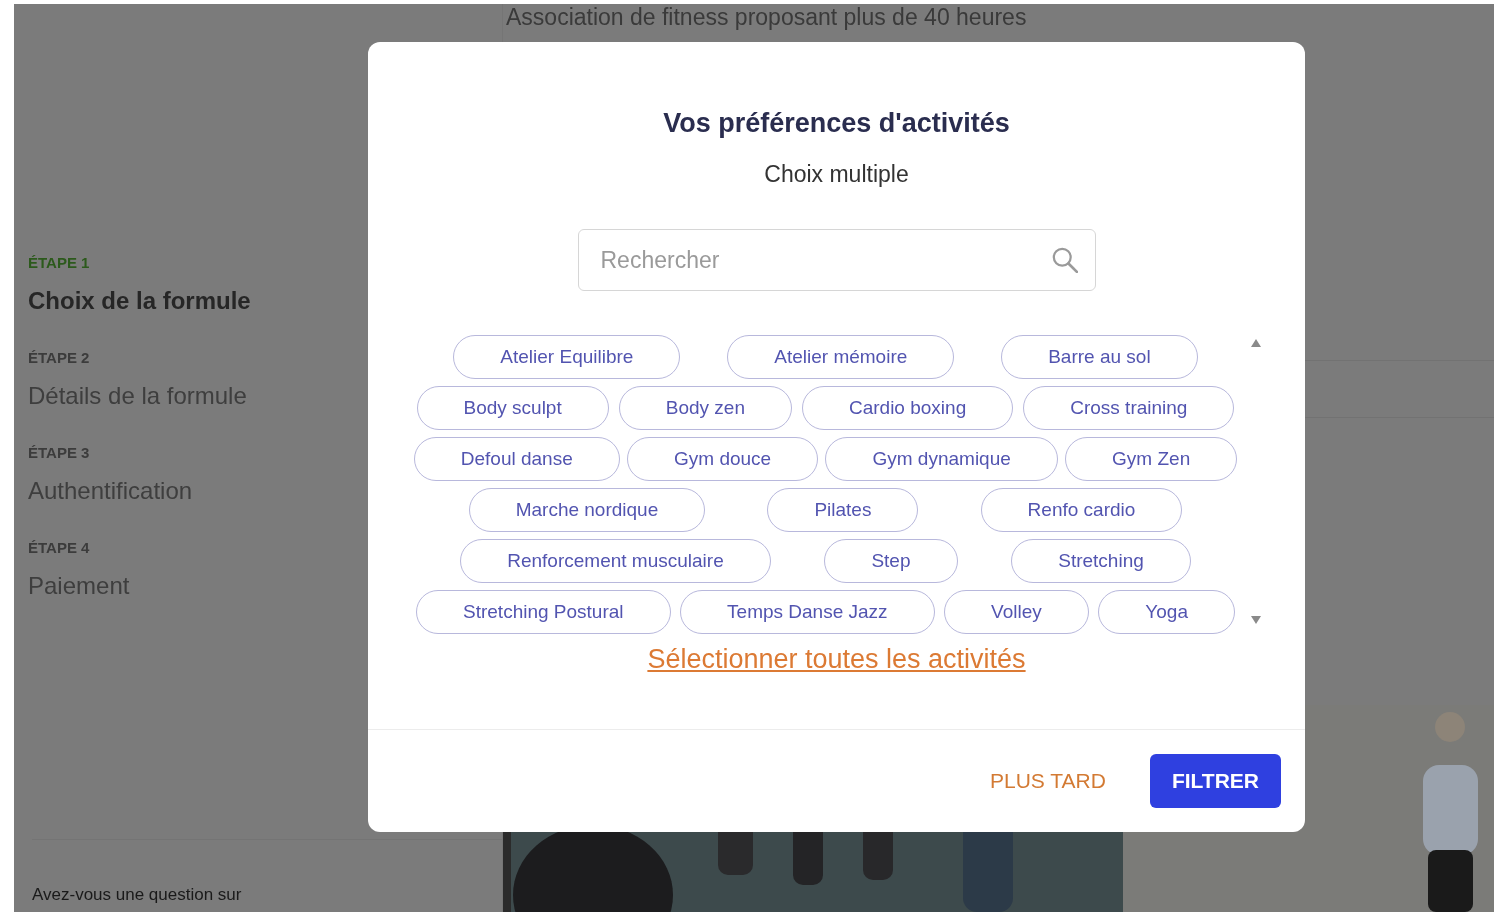 This screenshot has height=912, width=1494. I want to click on activity-chip: Cross training, so click(1129, 408).